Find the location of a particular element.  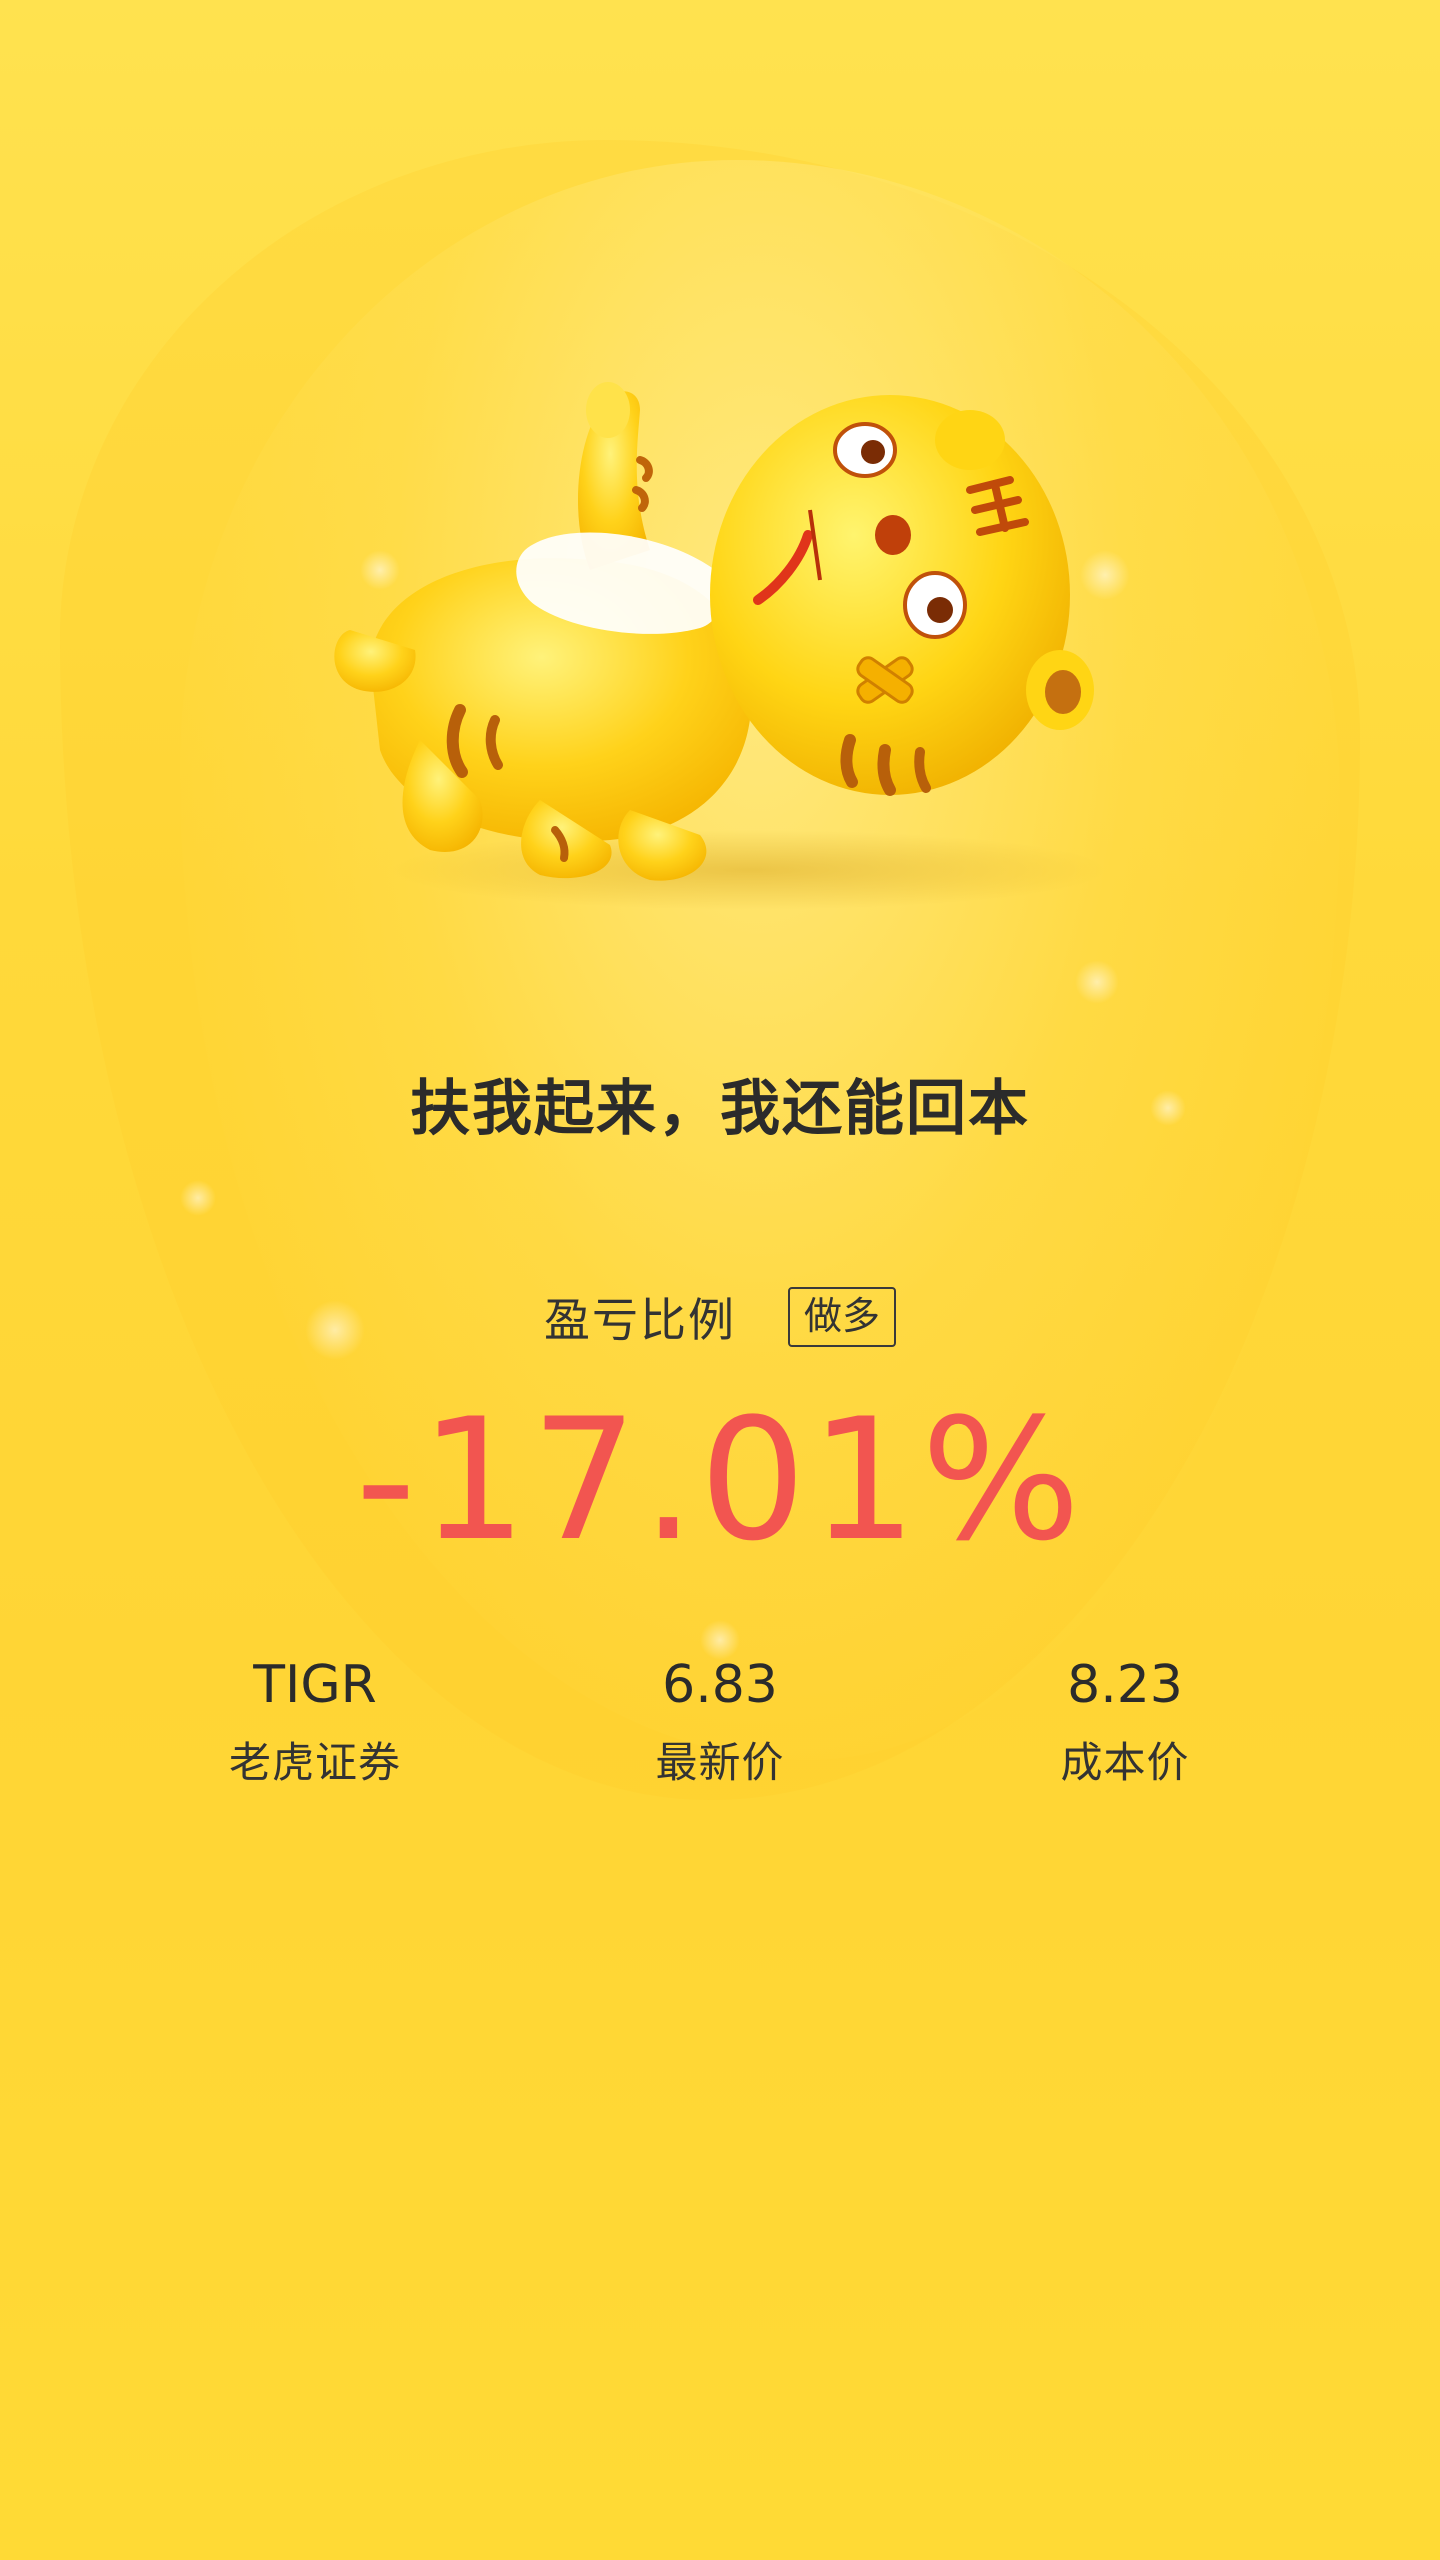

latest-price-label: 最新价 is located at coordinates (720, 1762).